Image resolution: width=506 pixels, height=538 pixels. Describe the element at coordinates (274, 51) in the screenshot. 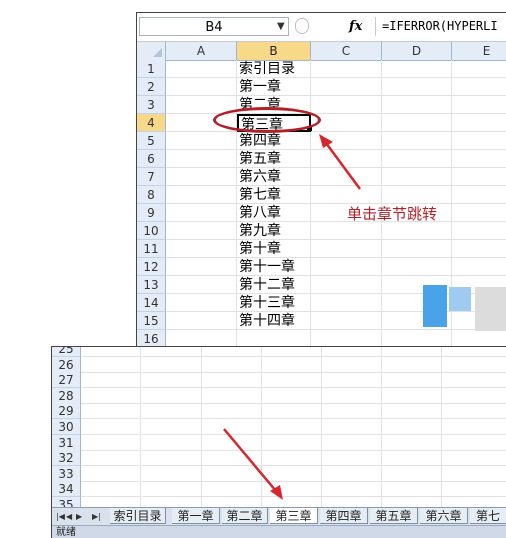

I see `column-header-b: B` at that location.